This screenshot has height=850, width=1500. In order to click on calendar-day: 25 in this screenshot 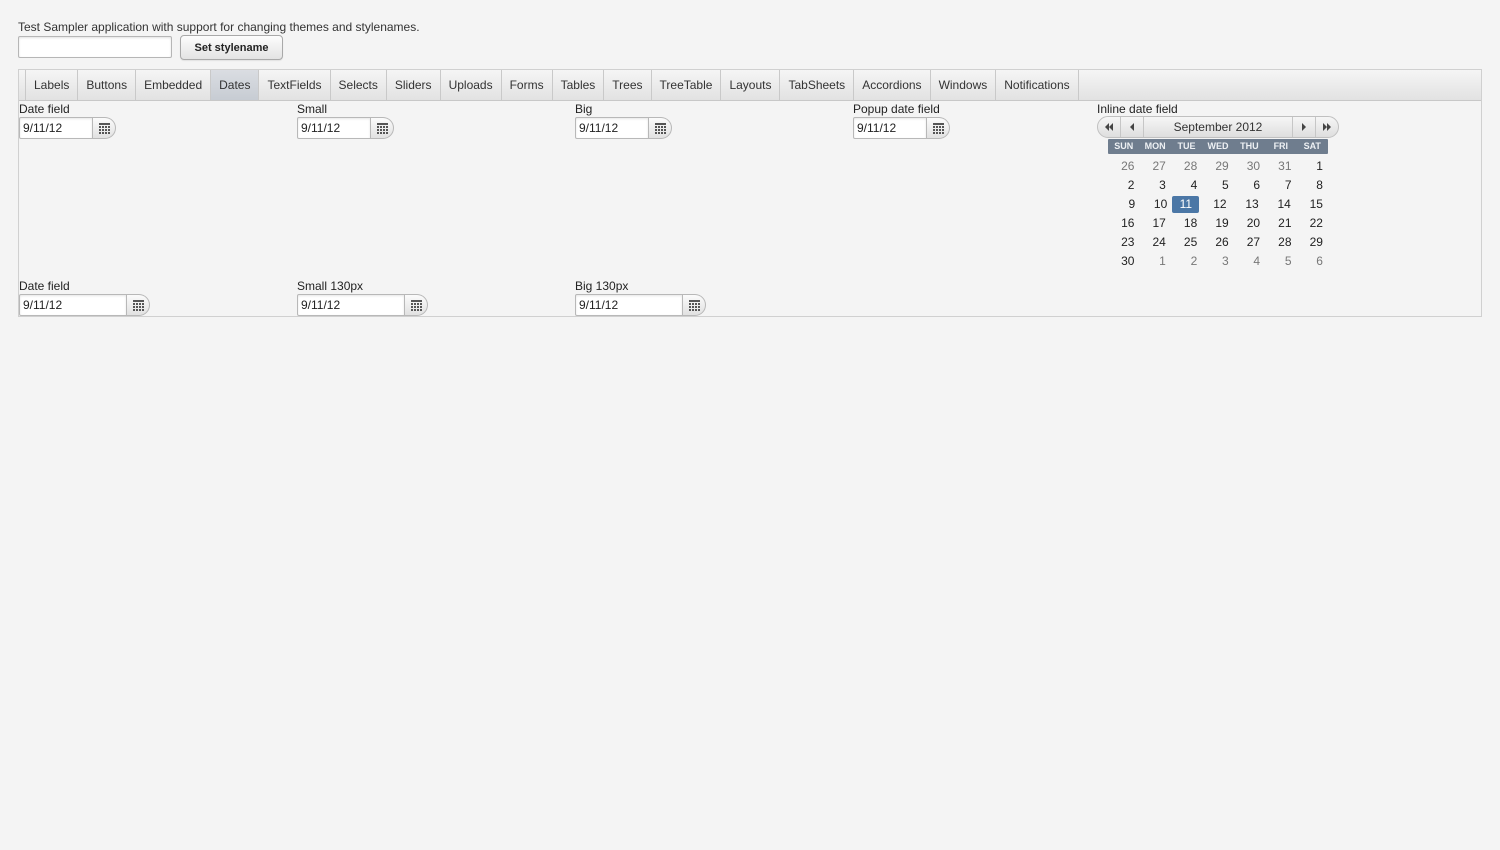, I will do `click(1186, 242)`.